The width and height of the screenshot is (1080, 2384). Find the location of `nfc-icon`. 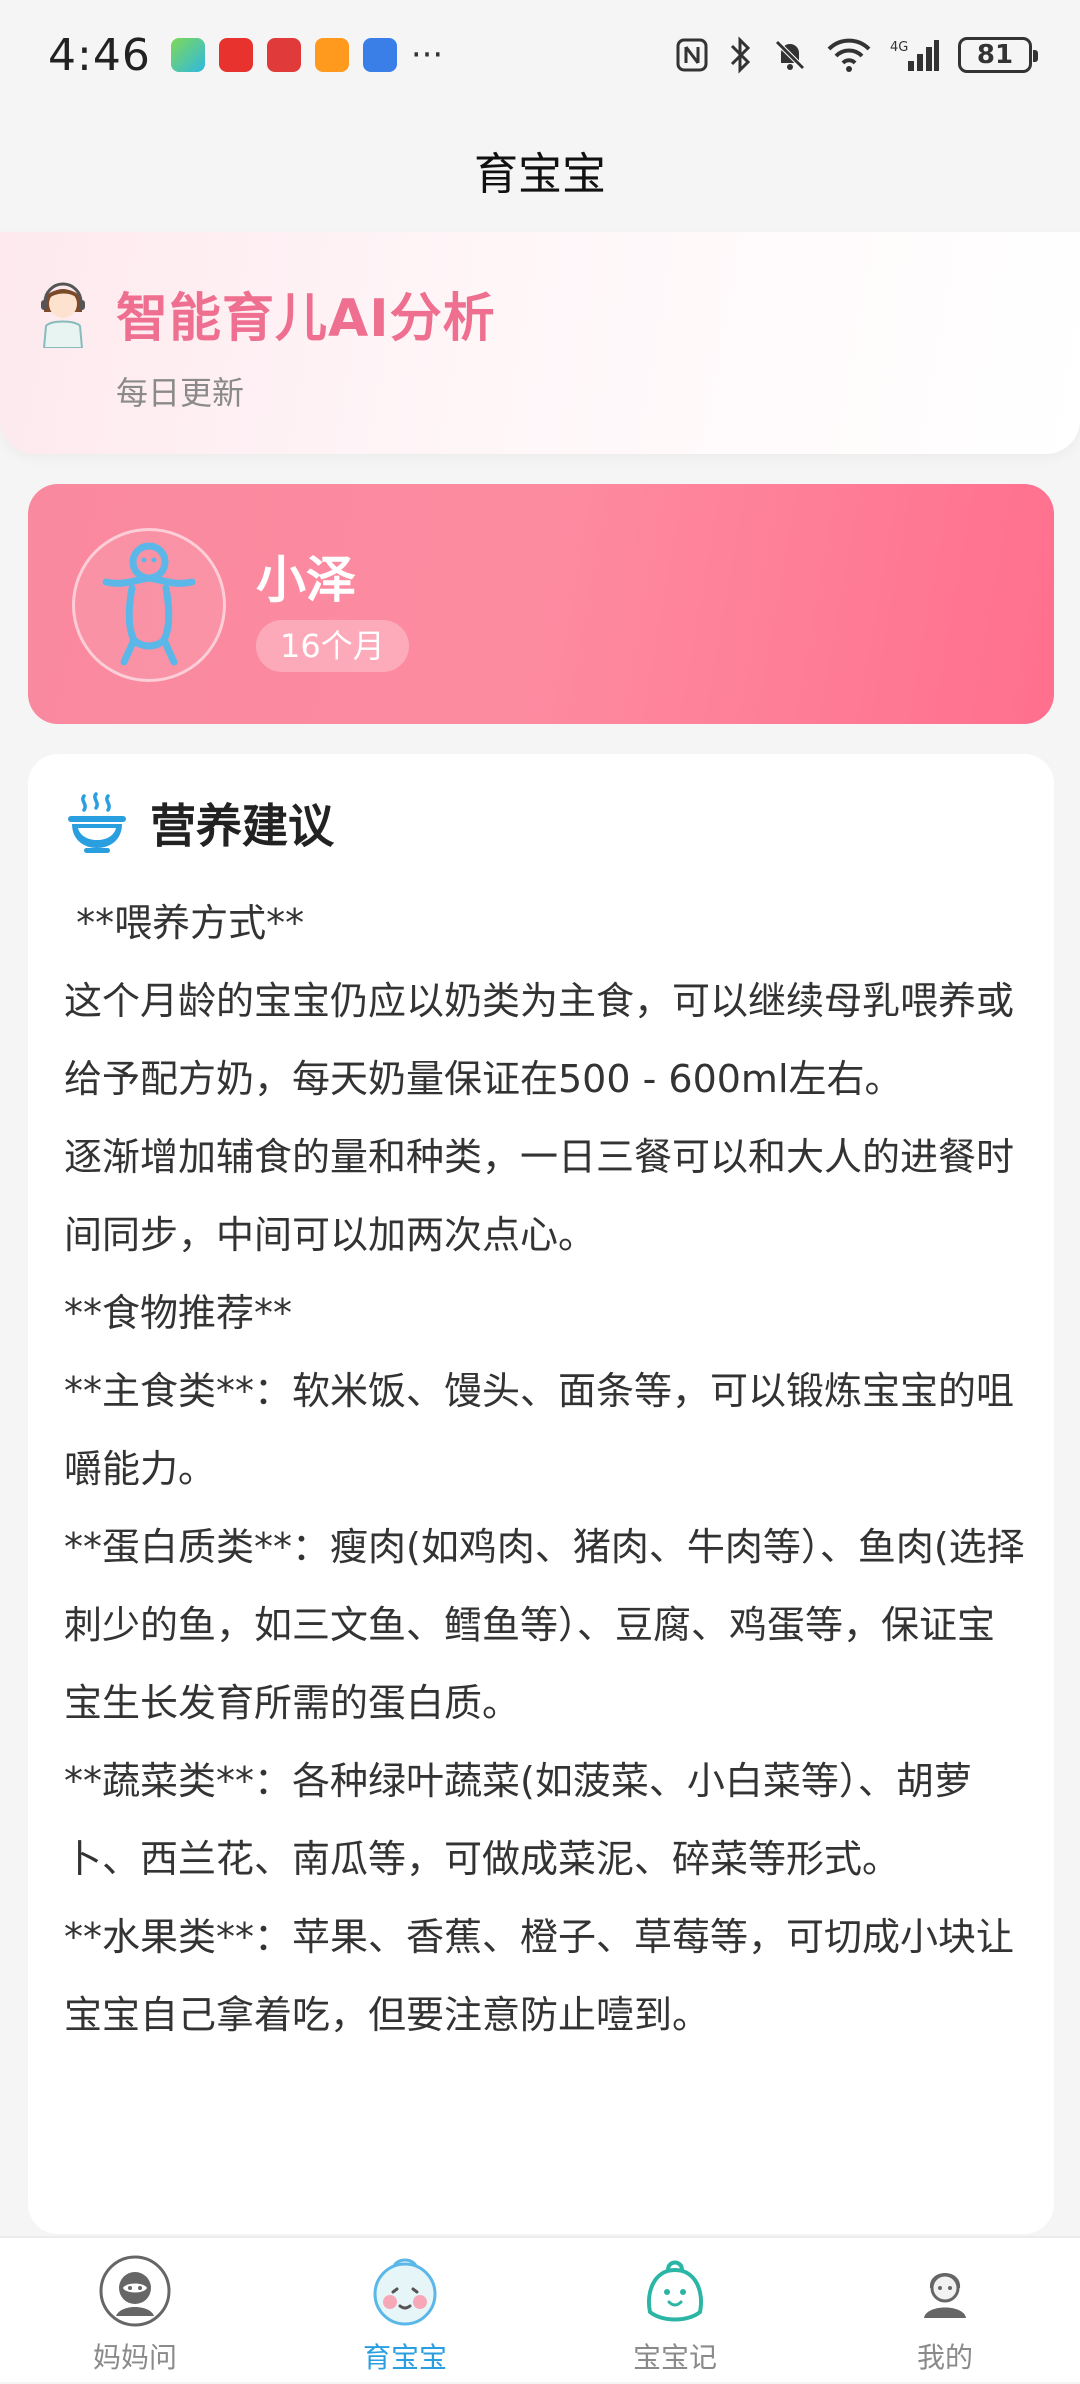

nfc-icon is located at coordinates (692, 55).